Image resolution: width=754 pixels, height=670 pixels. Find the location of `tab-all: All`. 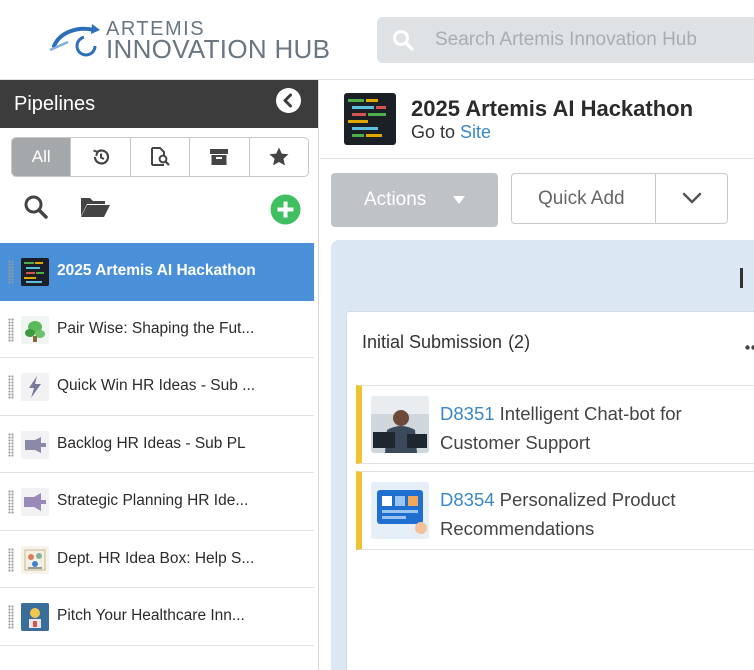

tab-all: All is located at coordinates (42, 157).